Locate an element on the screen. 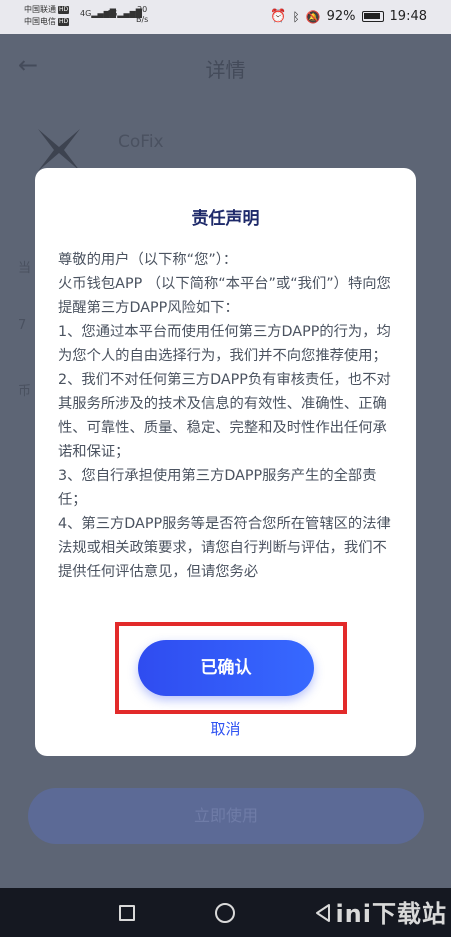 The image size is (451, 937). back-icon is located at coordinates (323, 913).